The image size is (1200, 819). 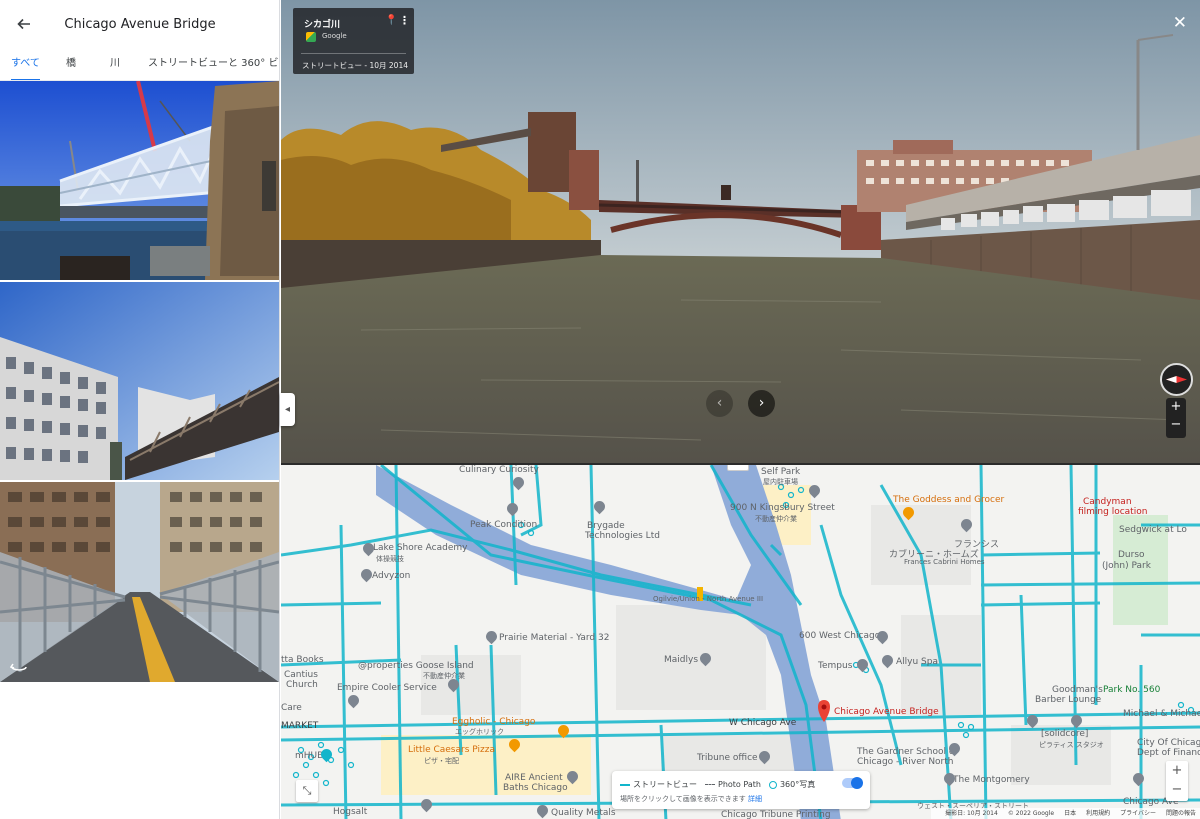 What do you see at coordinates (772, 784) in the screenshot?
I see `photo-360-swatch` at bounding box center [772, 784].